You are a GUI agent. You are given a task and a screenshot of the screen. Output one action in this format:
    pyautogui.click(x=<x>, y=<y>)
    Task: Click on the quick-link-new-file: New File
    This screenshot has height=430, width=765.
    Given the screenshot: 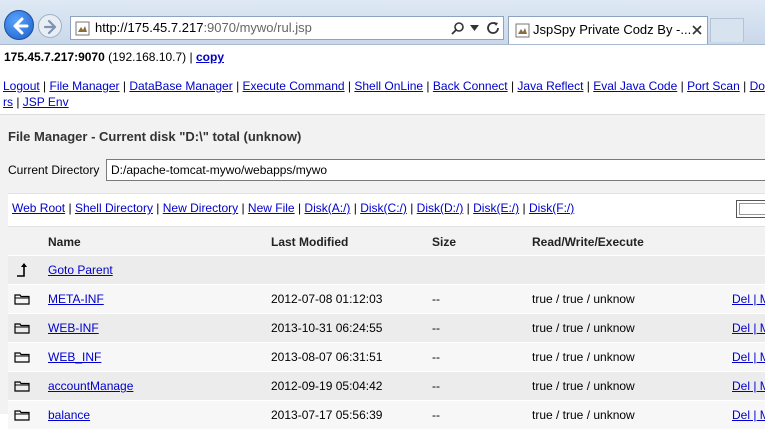 What is the action you would take?
    pyautogui.click(x=271, y=208)
    